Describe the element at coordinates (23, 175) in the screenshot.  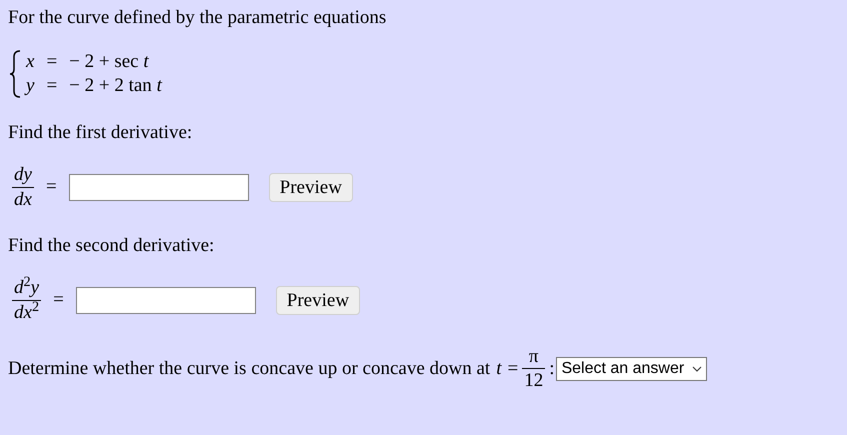
I see `fraction-numerator: dy` at that location.